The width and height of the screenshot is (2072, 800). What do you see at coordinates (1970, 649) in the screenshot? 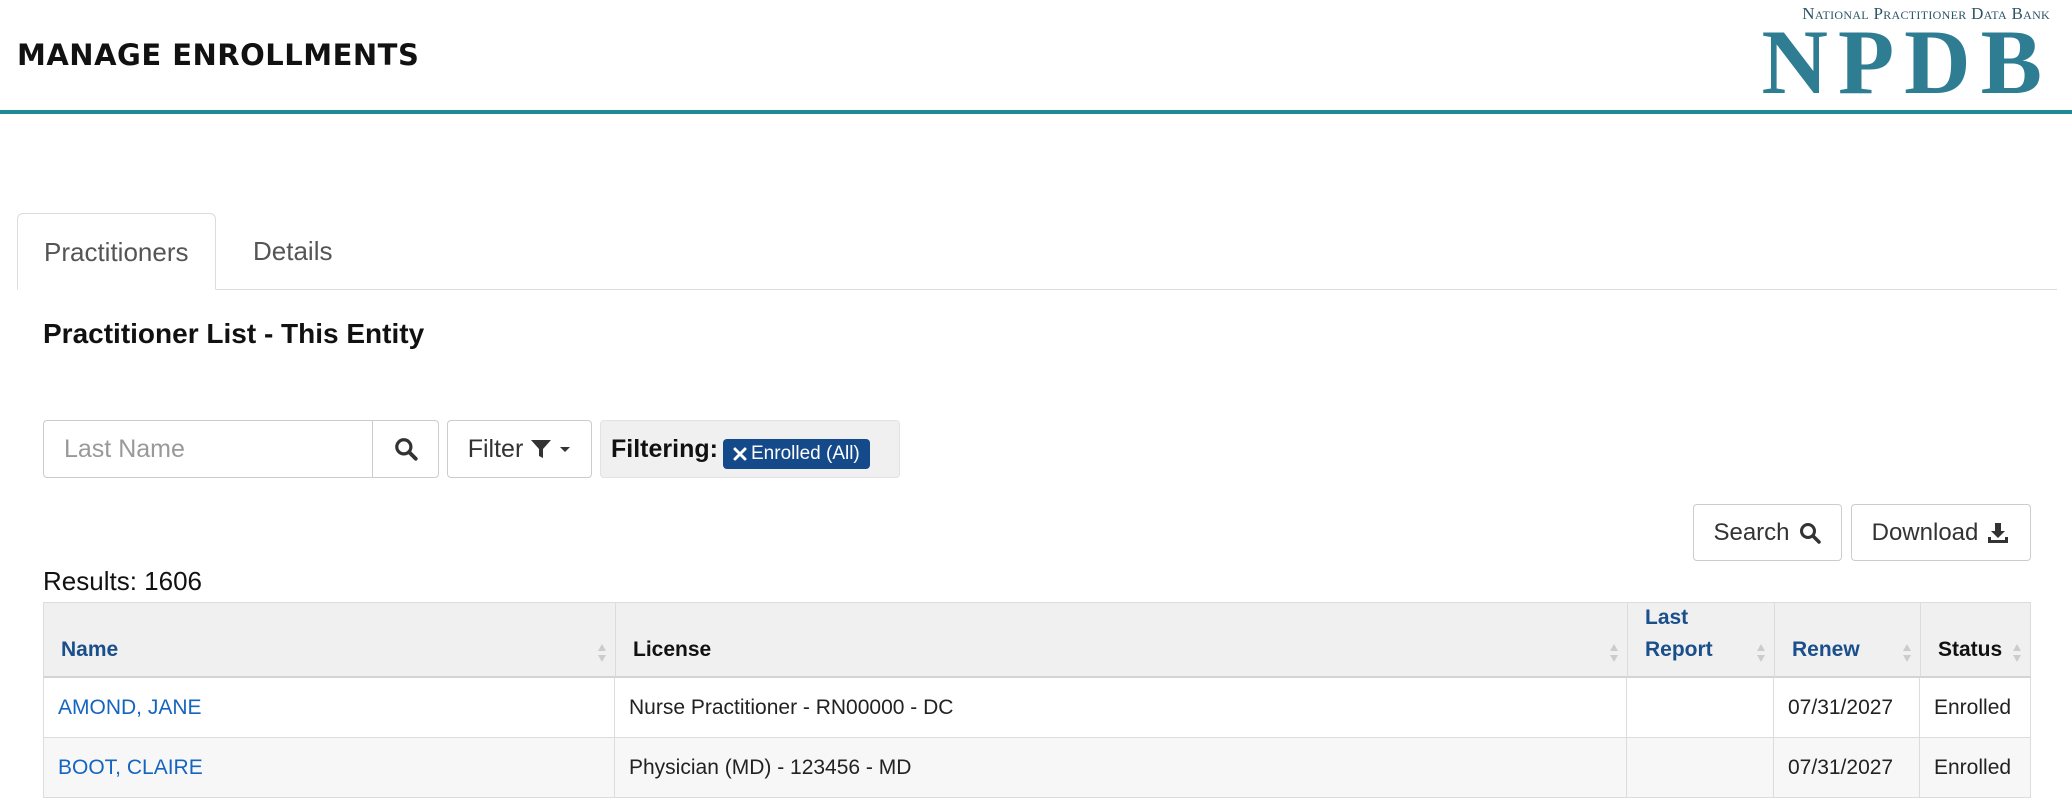
I see `column-label: Status` at bounding box center [1970, 649].